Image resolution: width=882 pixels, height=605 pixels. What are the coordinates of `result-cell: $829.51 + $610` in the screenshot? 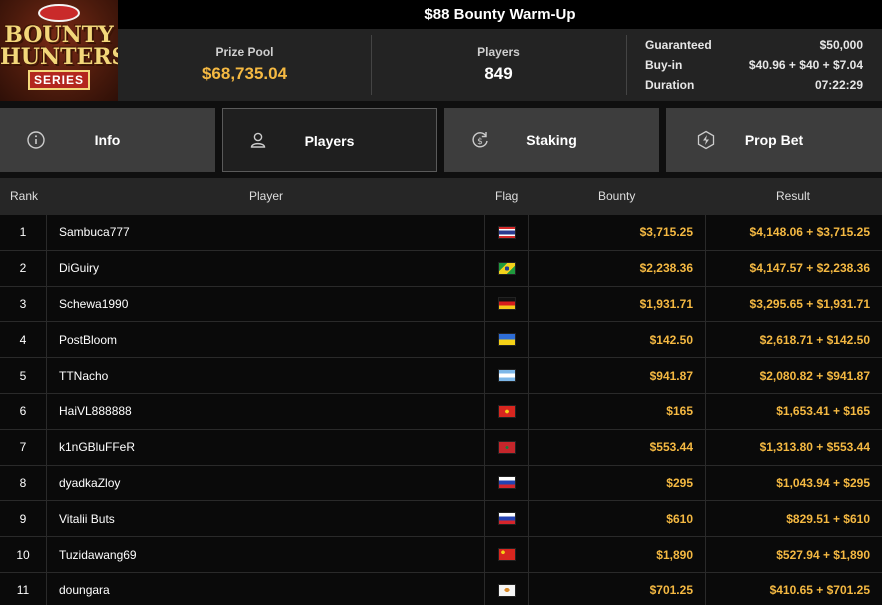 It's located at (793, 519).